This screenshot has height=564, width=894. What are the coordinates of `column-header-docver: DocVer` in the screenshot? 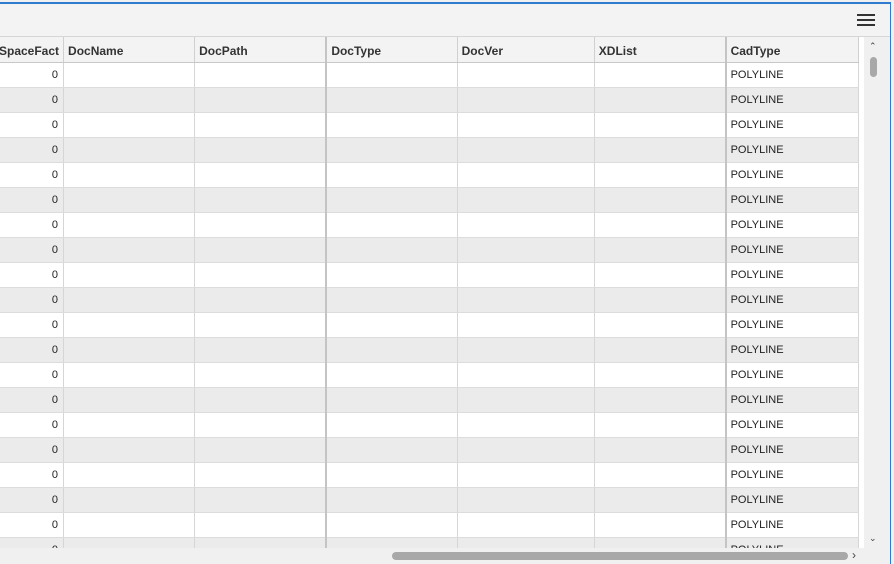 It's located at (526, 50).